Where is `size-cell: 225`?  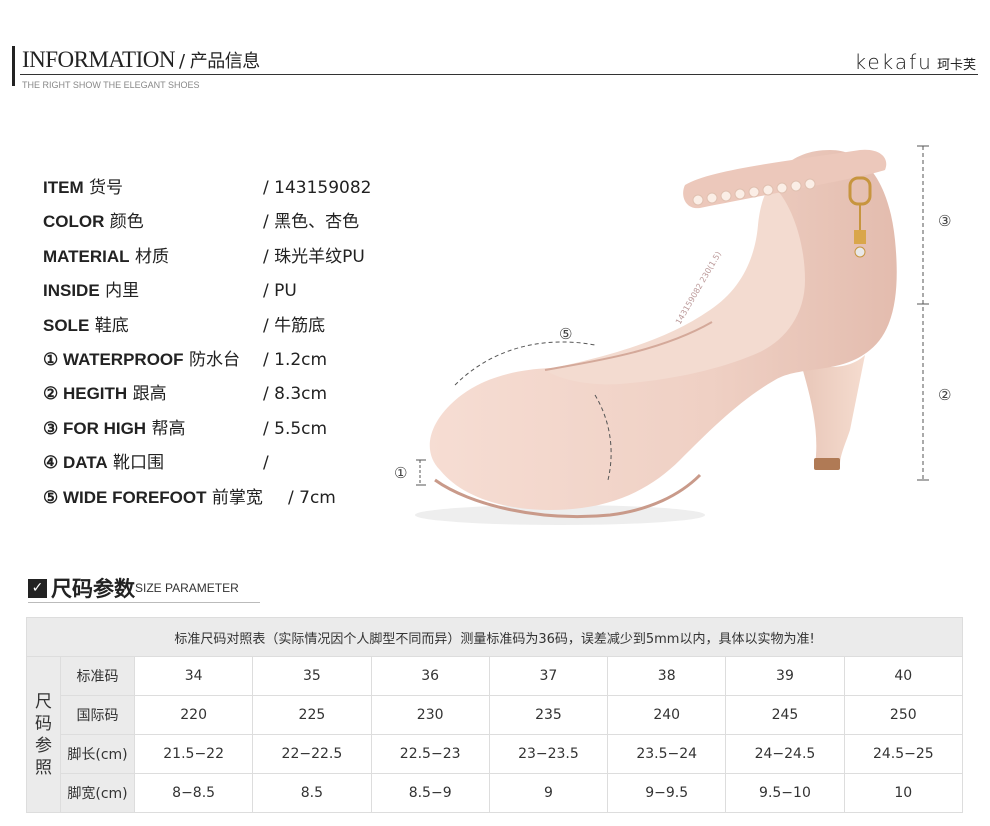
size-cell: 225 is located at coordinates (312, 715).